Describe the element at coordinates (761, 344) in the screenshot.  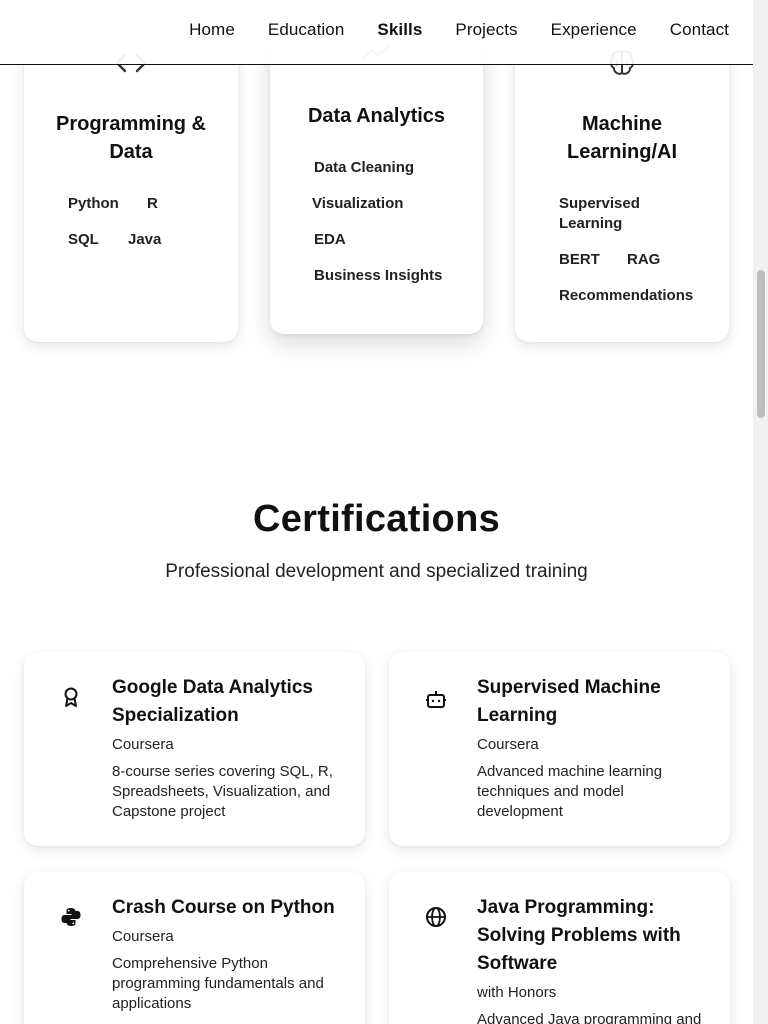
I see `scrollbar-thumb` at that location.